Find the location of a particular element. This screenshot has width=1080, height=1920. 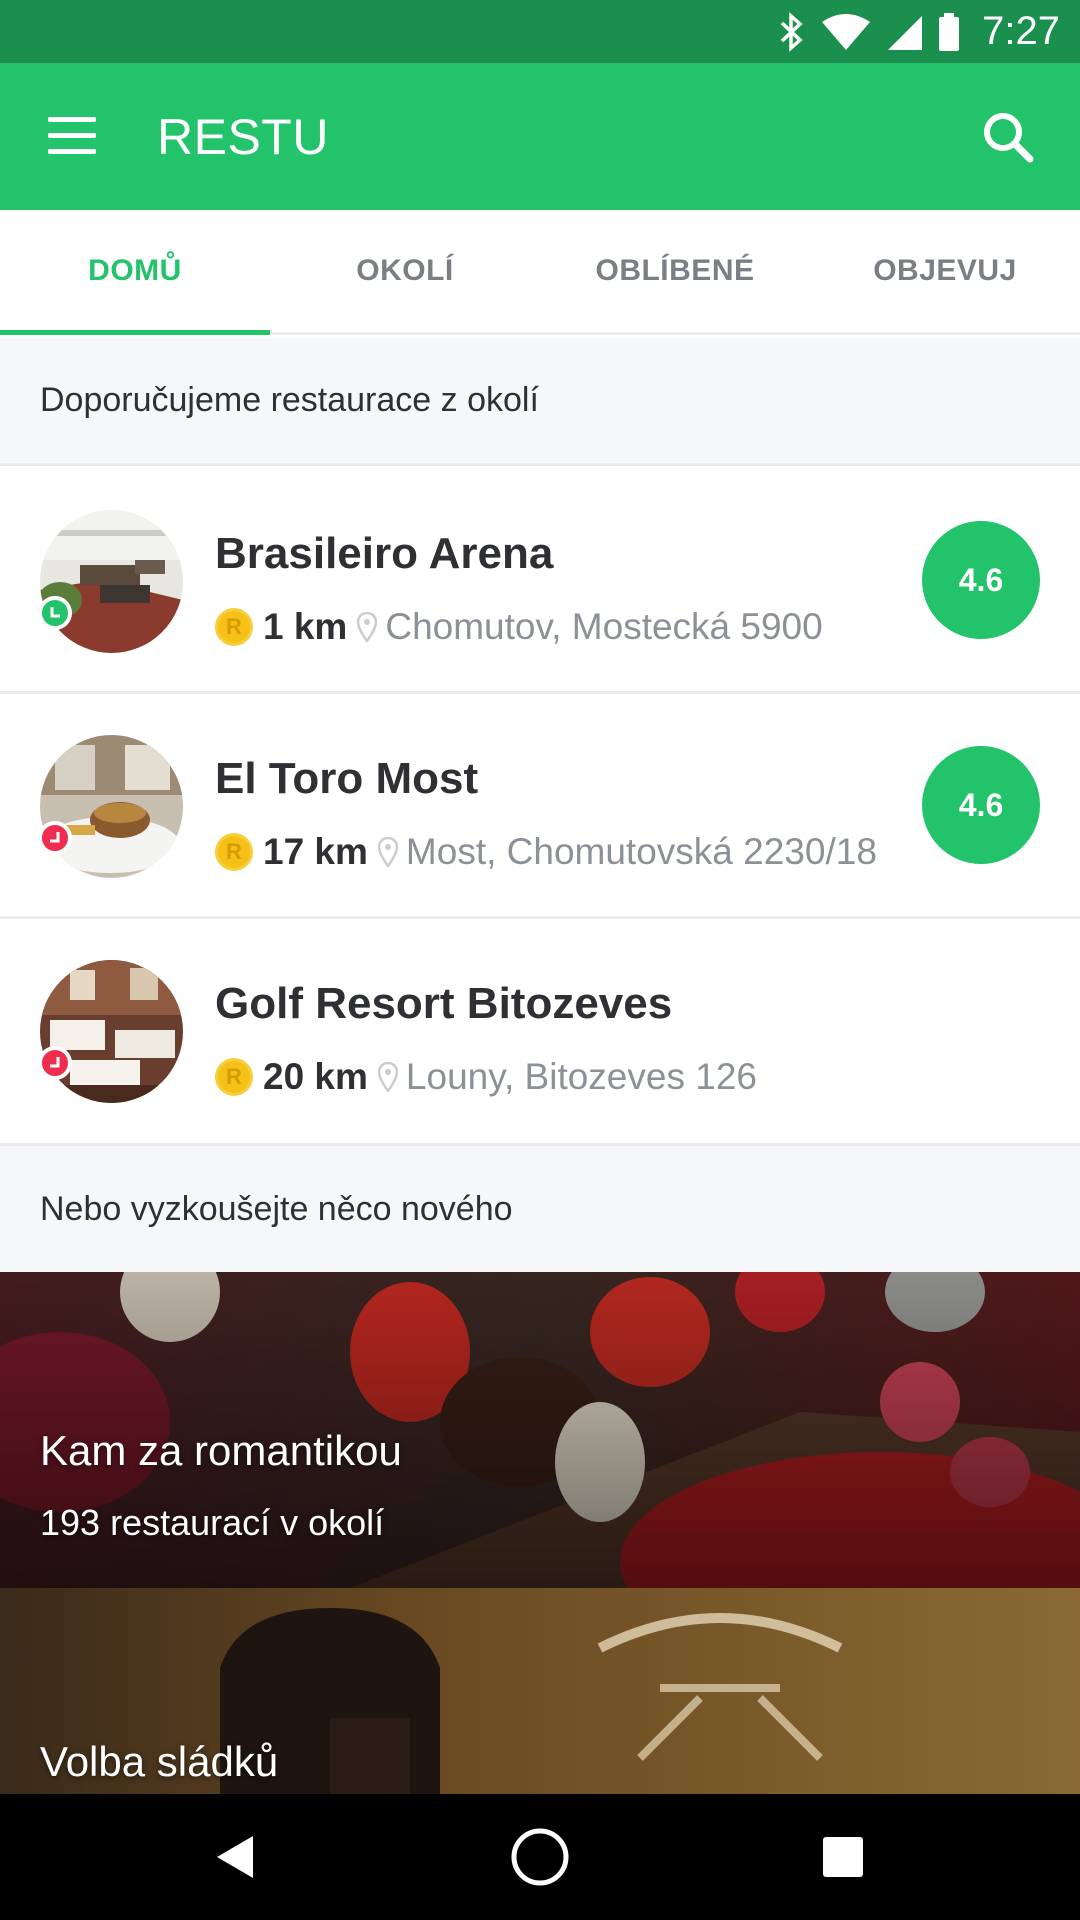

restaurant-meta: R 20 km Louny, Bitozeves 126 is located at coordinates (486, 1077).